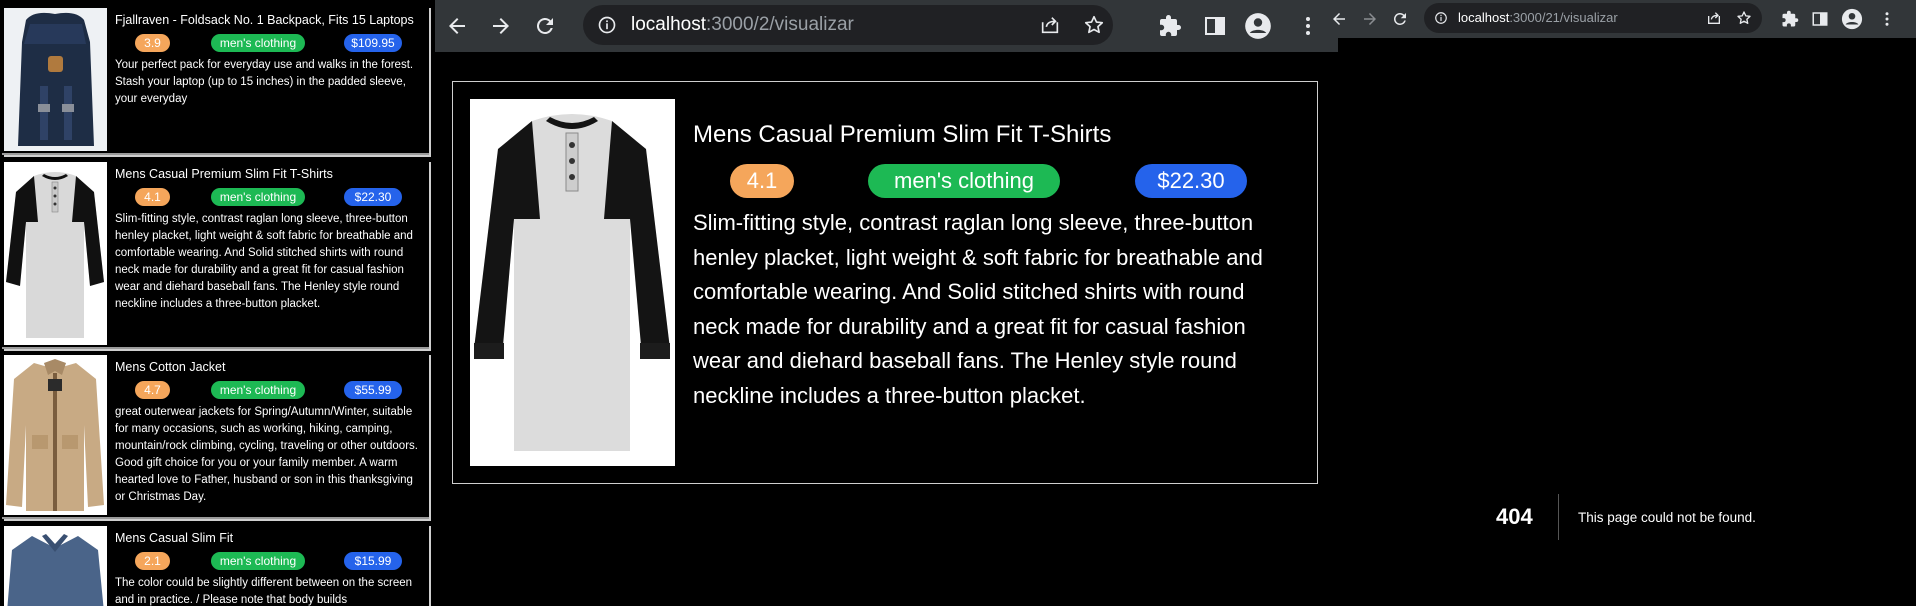  I want to click on browser-toolbar: localhost:3000/21/visualizar, so click(1624, 19).